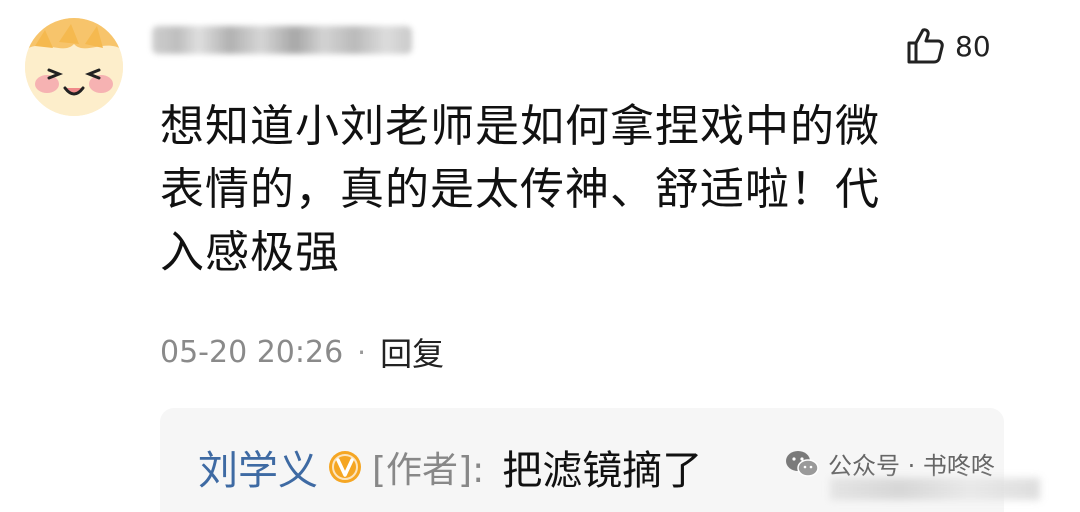 Image resolution: width=1080 pixels, height=512 pixels. I want to click on reply-author-link: 刘学义, so click(258, 467).